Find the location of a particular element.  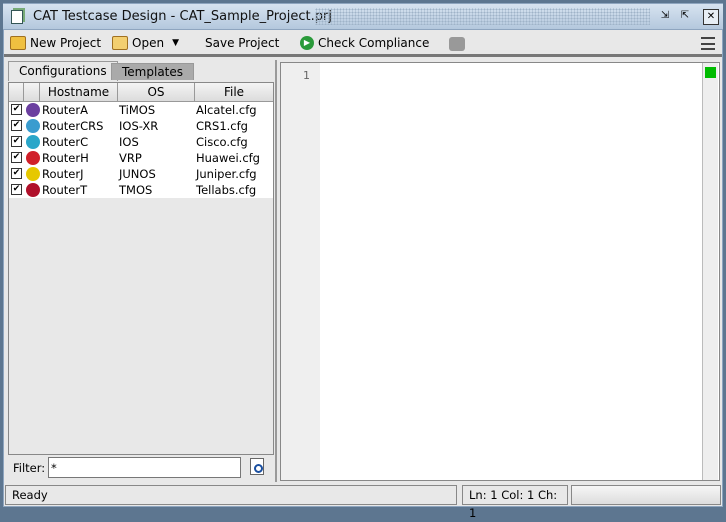

tab-configurations: Configurations is located at coordinates (63, 71).